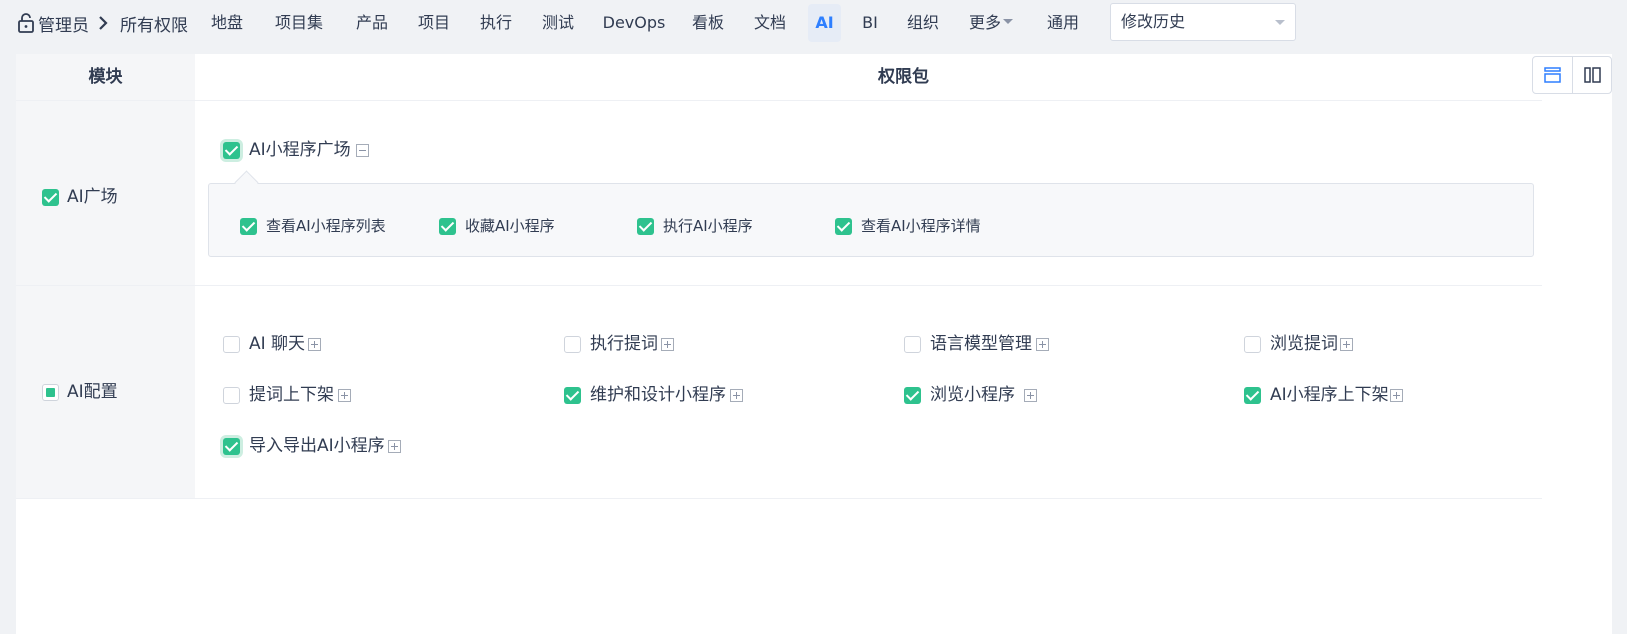  I want to click on nav-item-more: 更多, so click(991, 23).